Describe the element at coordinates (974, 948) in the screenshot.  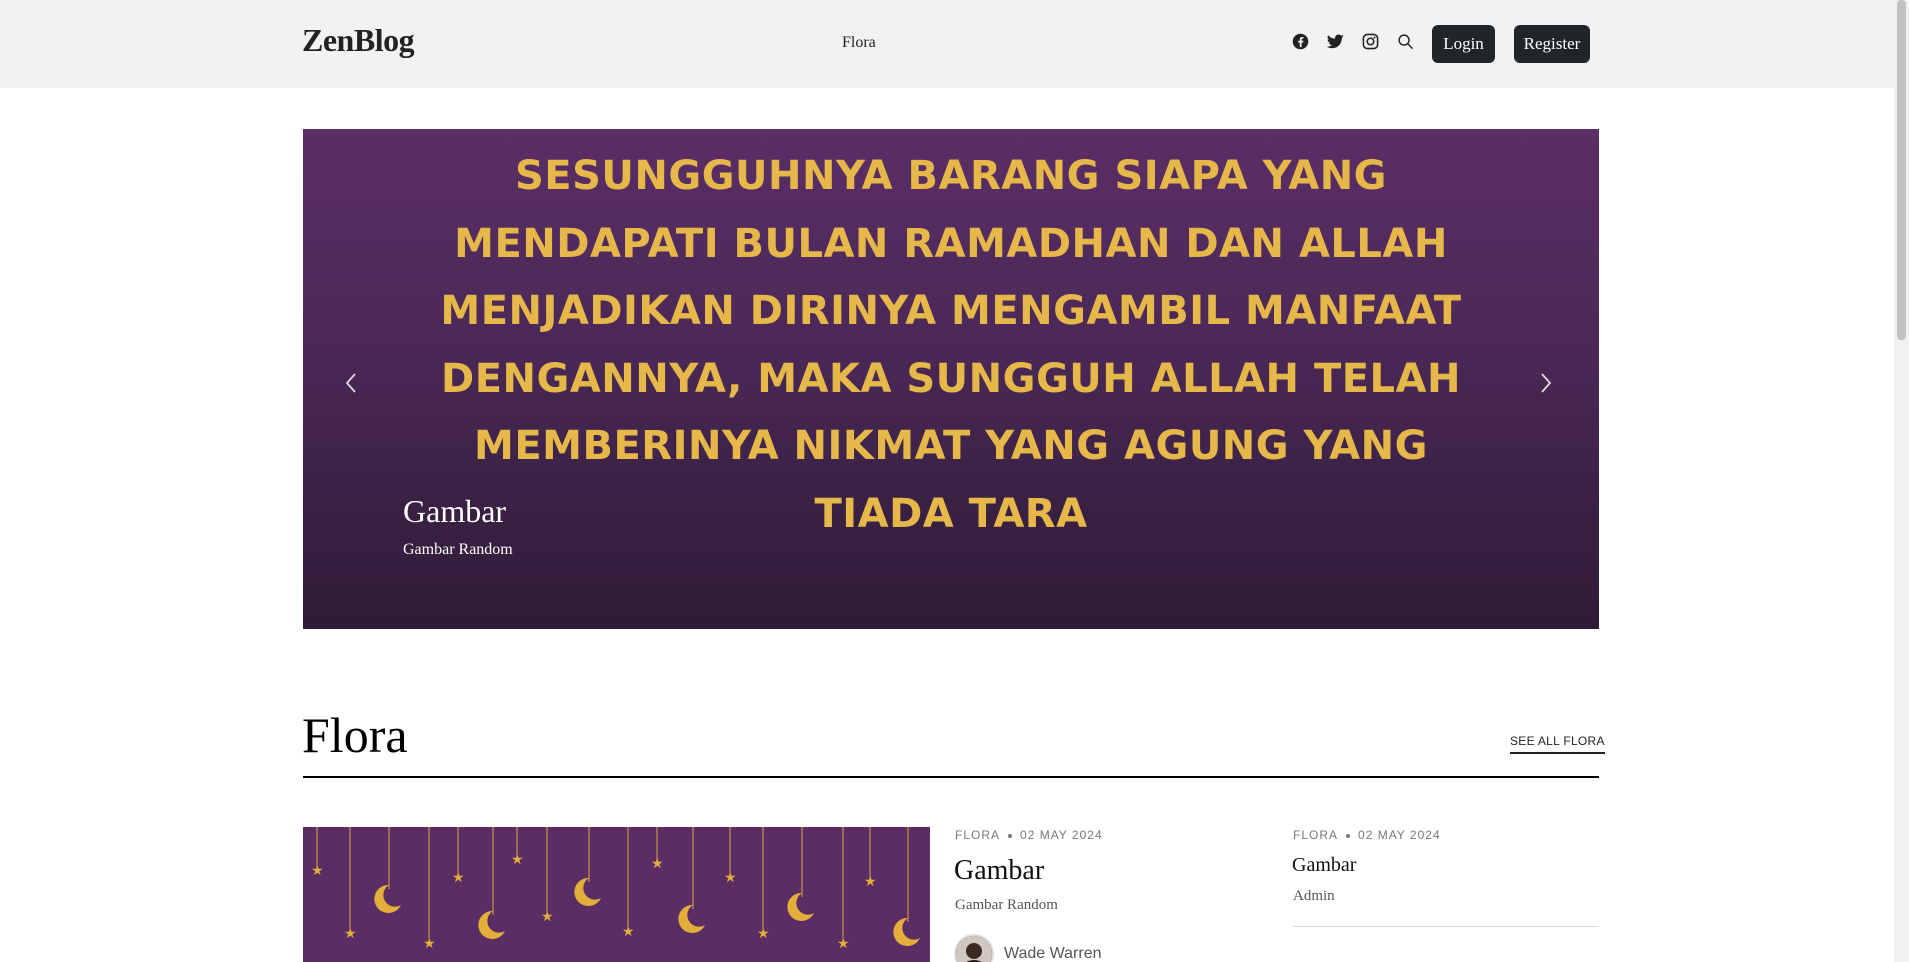
I see `avatar` at that location.